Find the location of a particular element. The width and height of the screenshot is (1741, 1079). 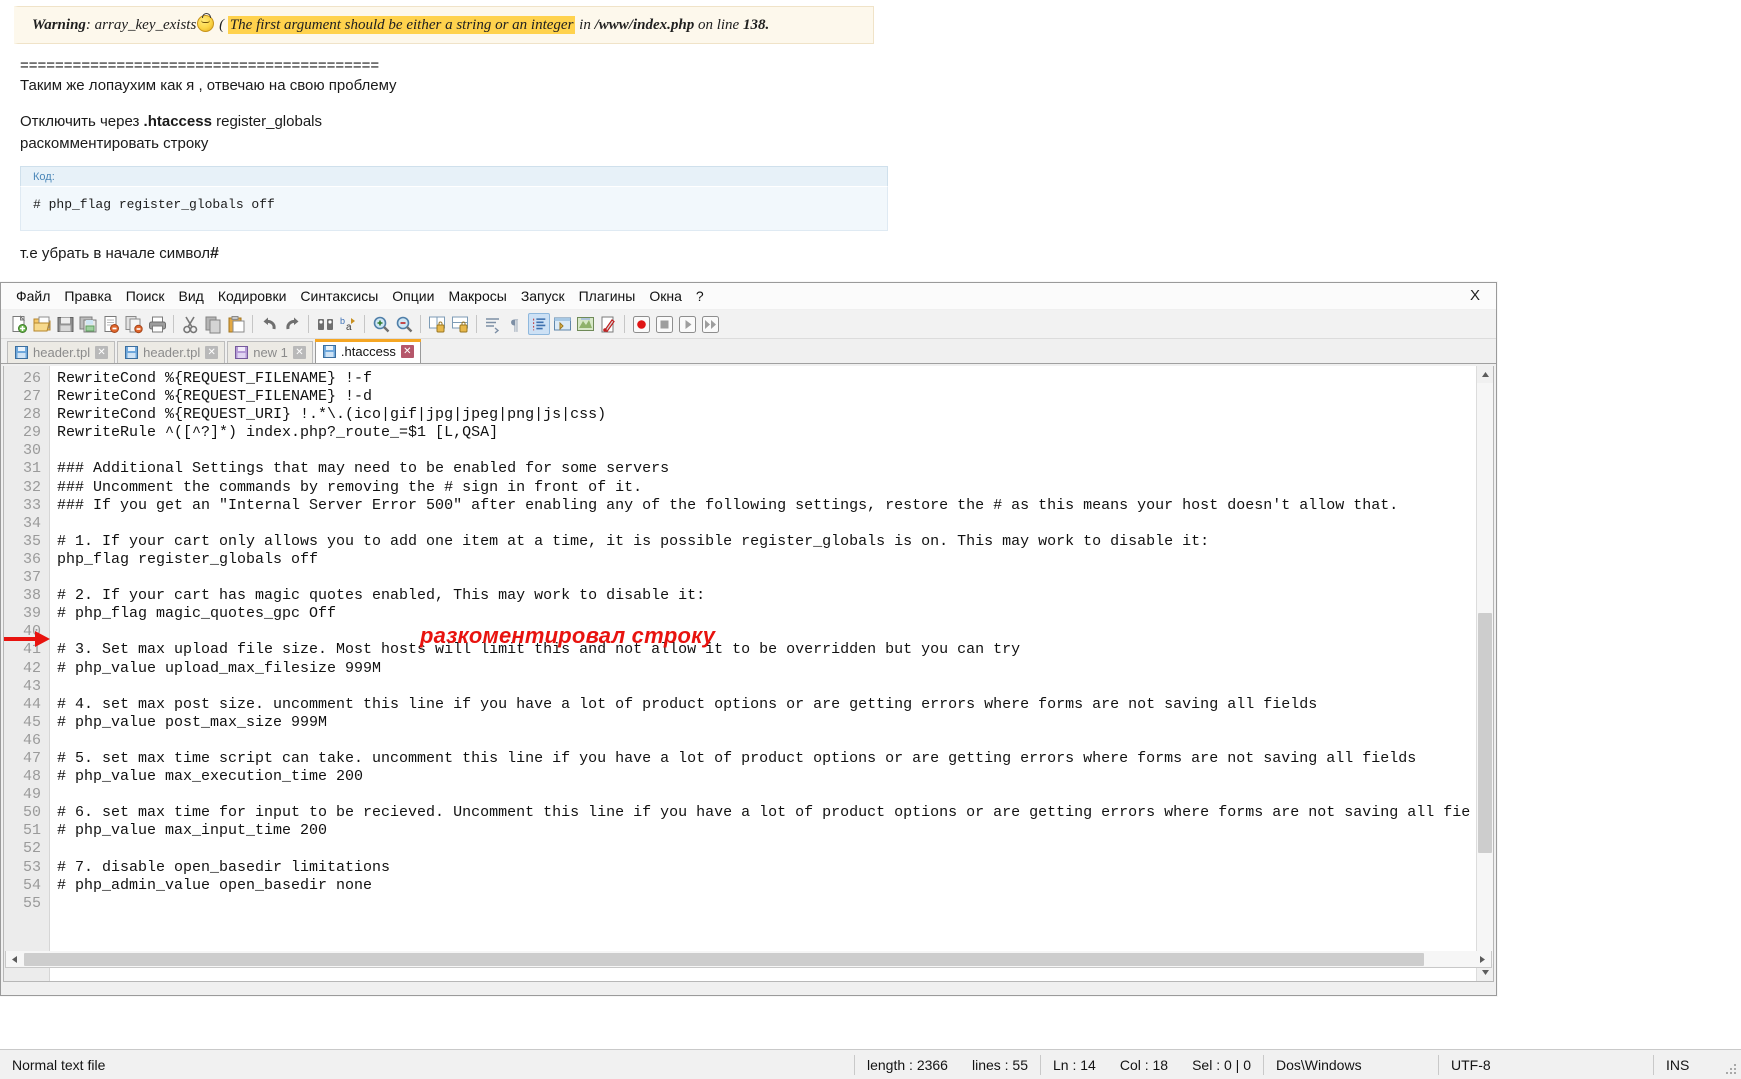

menu-file: Файл is located at coordinates (33, 296).